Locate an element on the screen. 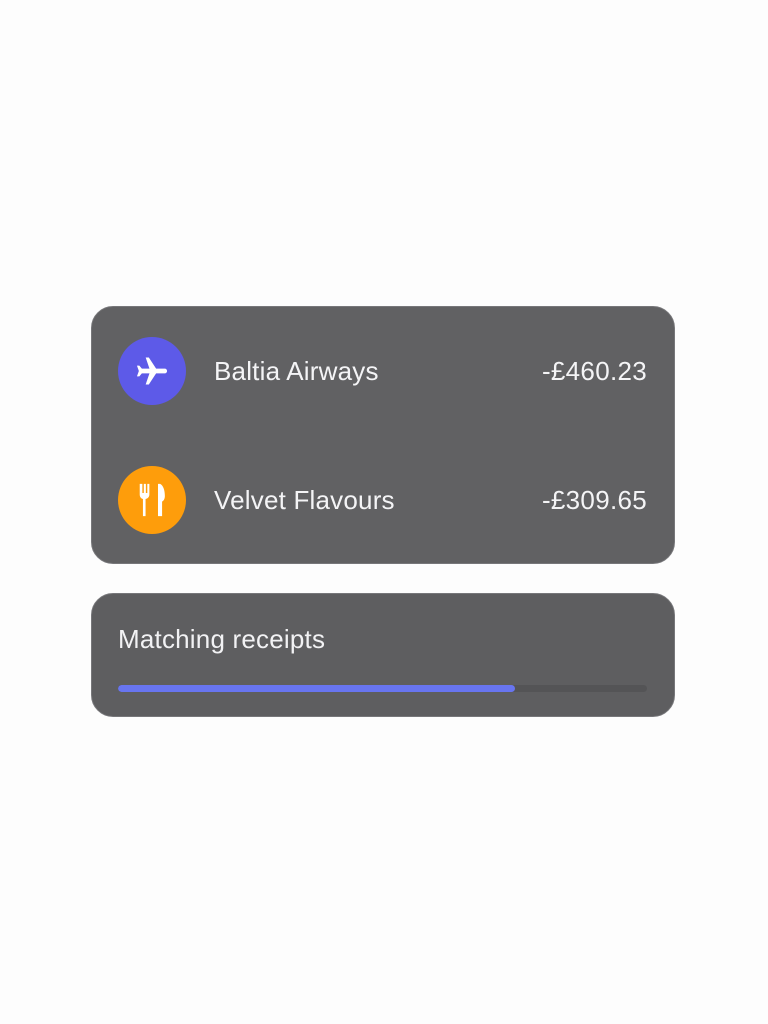 The height and width of the screenshot is (1024, 768). transaction-amount: -£460.23 is located at coordinates (594, 370).